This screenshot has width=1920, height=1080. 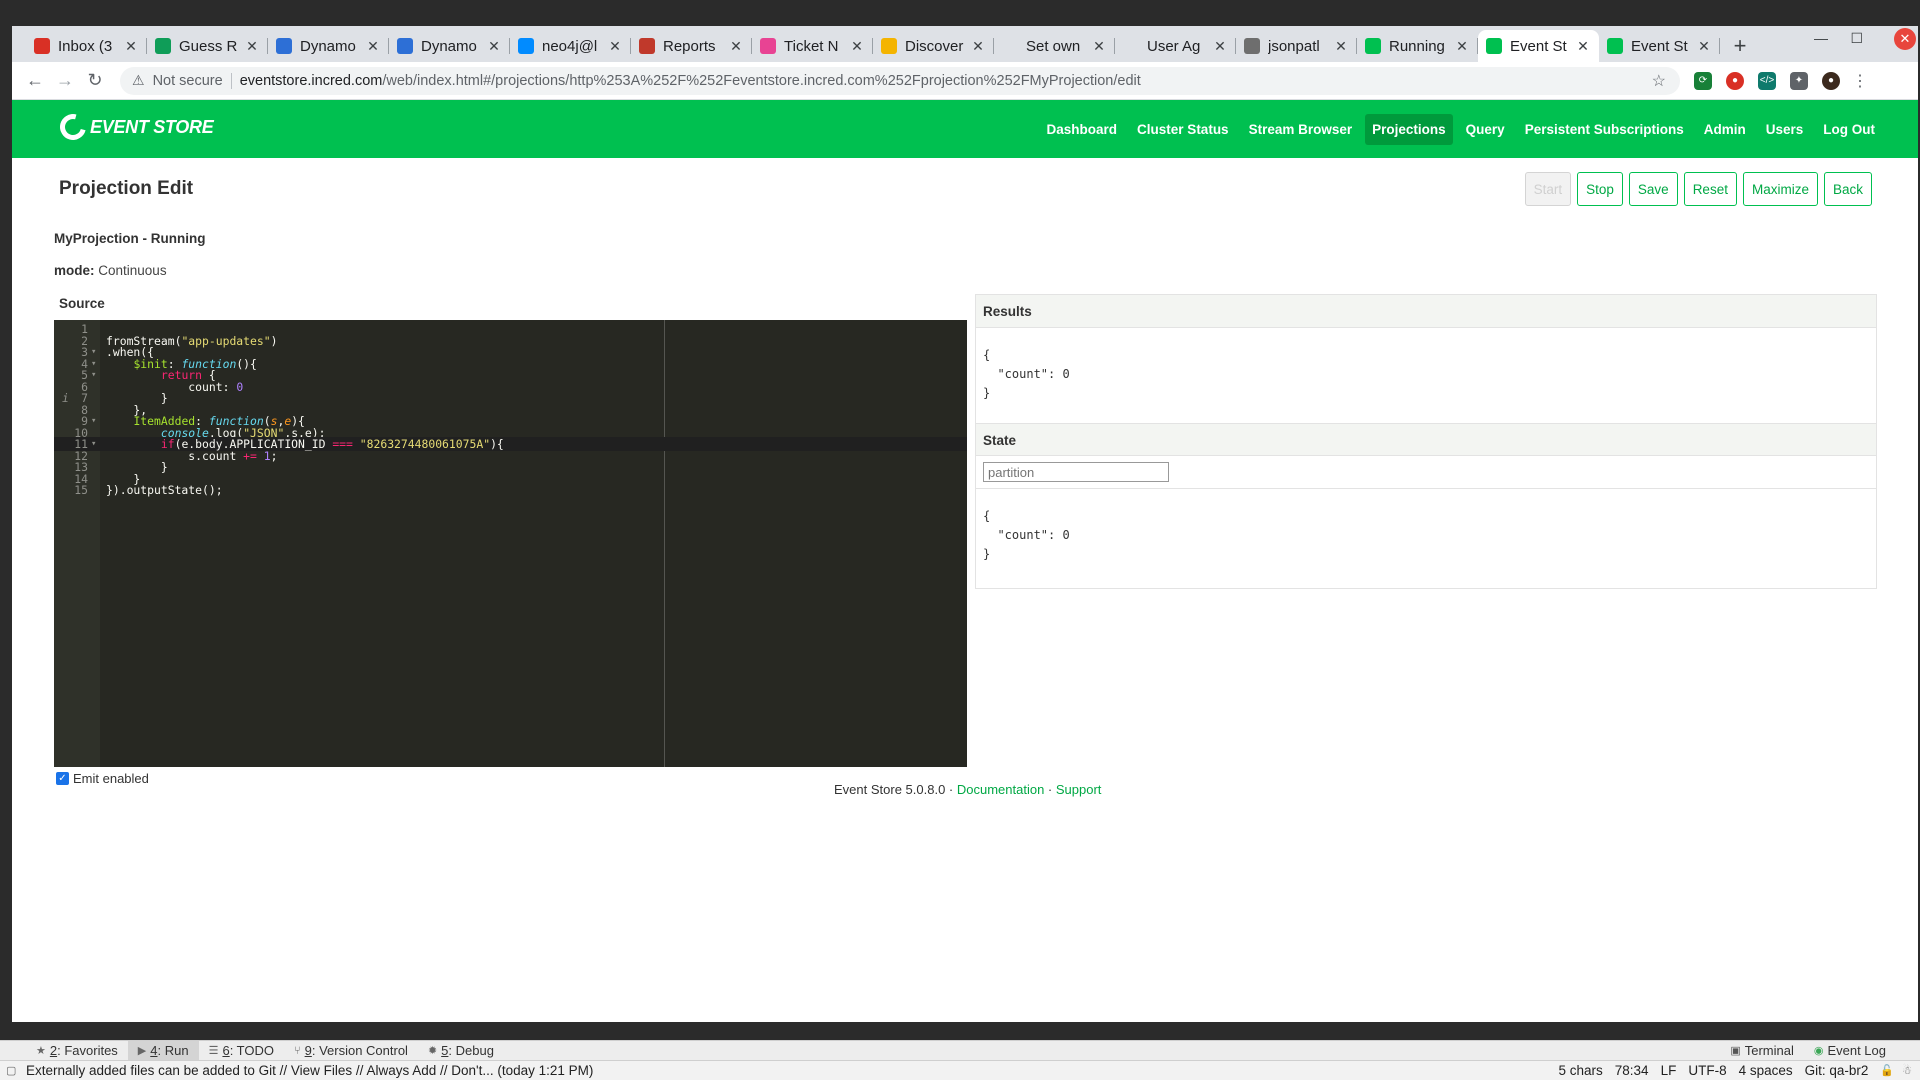 I want to click on browser-menu-icon: ⋮, so click(x=1860, y=81).